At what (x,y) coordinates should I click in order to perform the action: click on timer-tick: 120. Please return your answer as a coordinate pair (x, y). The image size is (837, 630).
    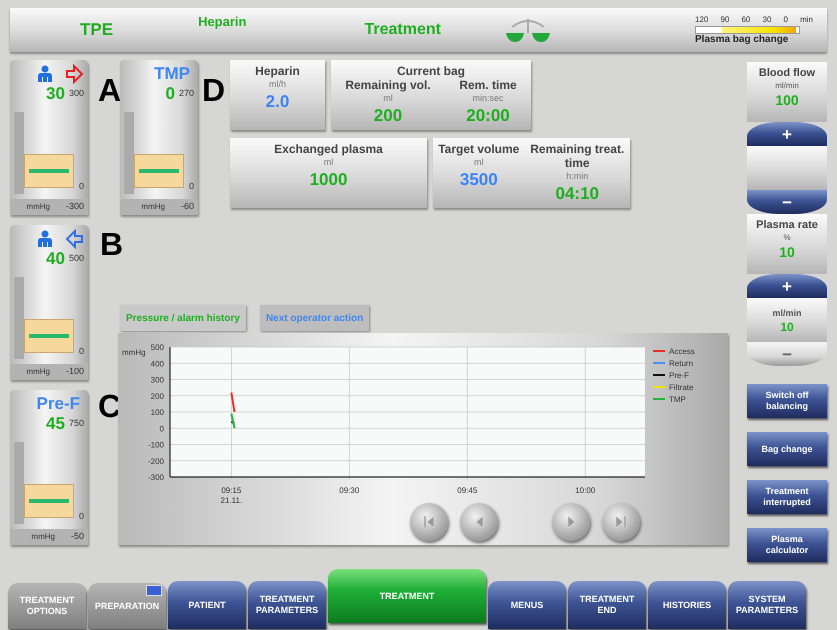
    Looking at the image, I should click on (701, 20).